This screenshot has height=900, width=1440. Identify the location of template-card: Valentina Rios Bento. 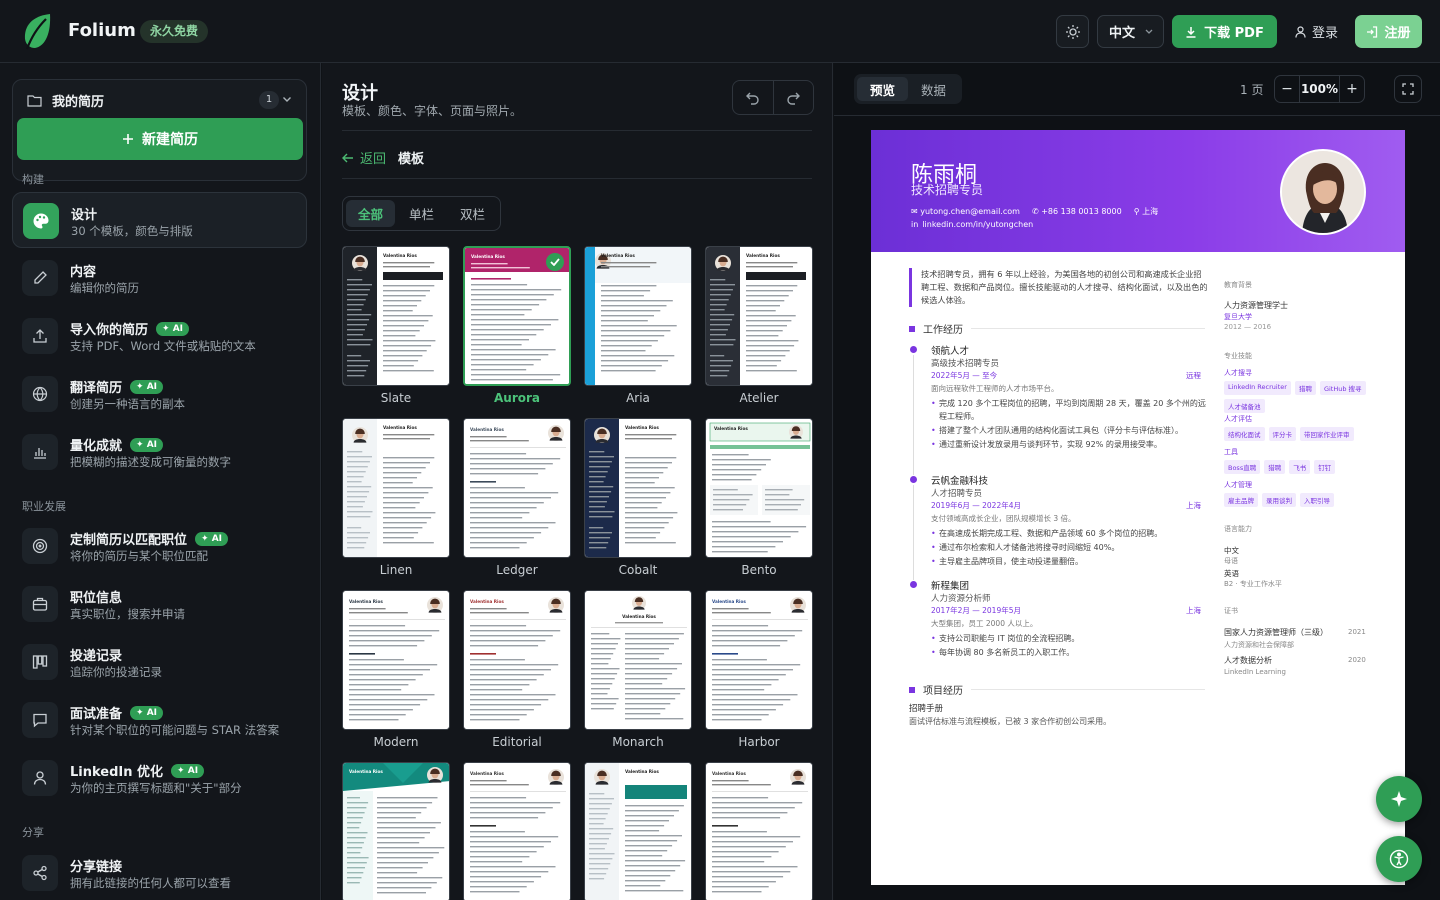
(759, 497).